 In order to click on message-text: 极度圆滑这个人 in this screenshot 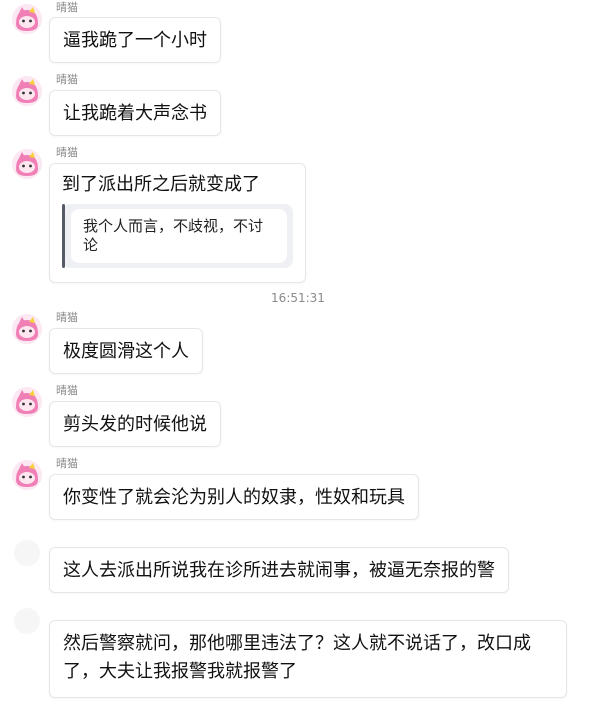, I will do `click(126, 351)`.